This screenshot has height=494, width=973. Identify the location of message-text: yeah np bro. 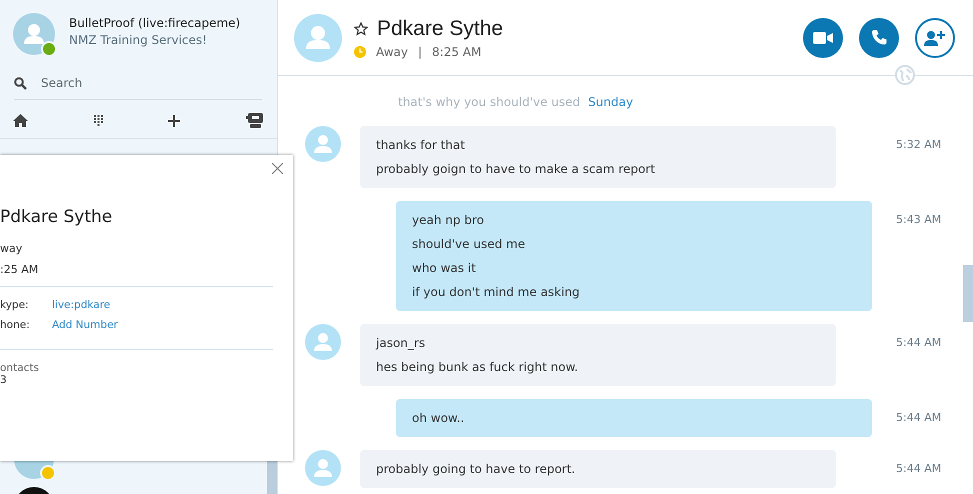
(448, 220).